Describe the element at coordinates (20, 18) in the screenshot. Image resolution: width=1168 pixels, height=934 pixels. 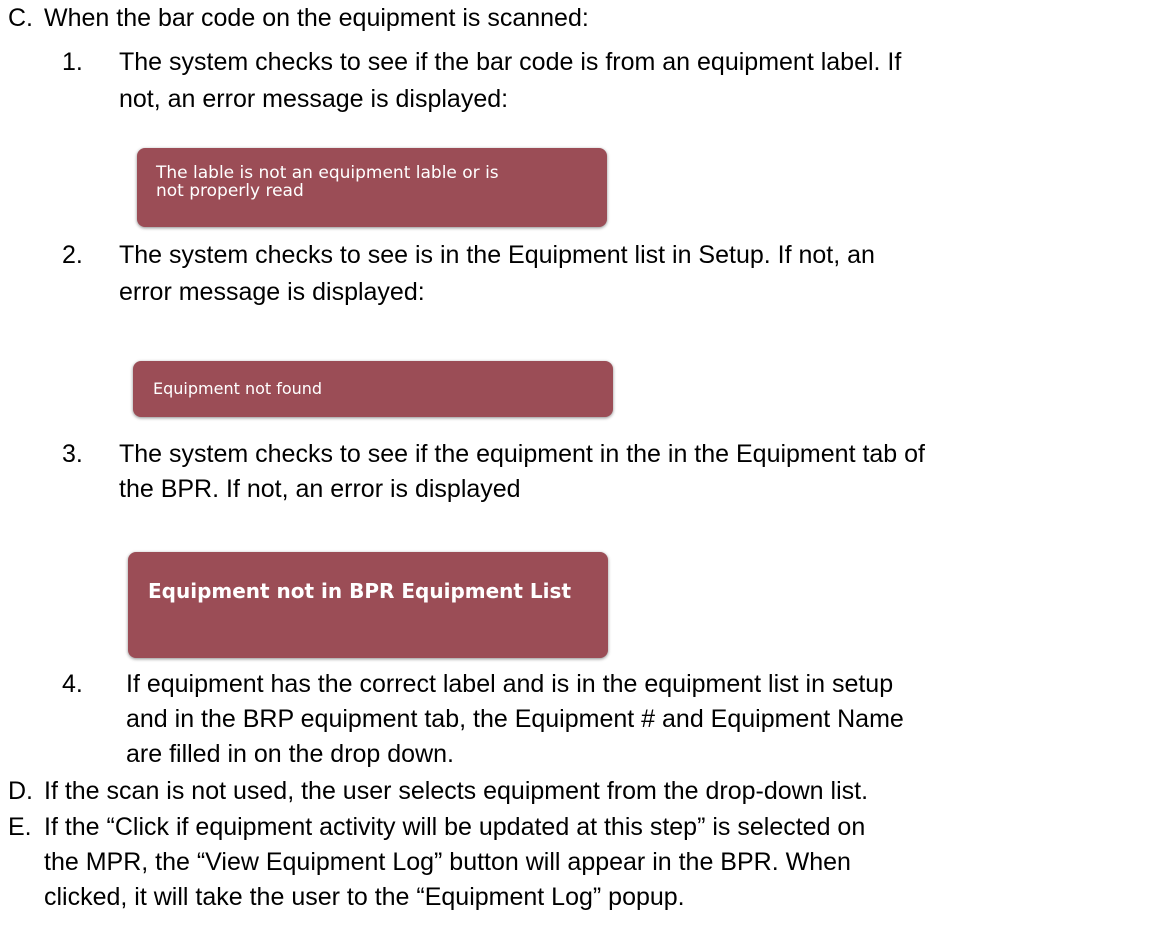
I see `item-c-marker: C.` at that location.